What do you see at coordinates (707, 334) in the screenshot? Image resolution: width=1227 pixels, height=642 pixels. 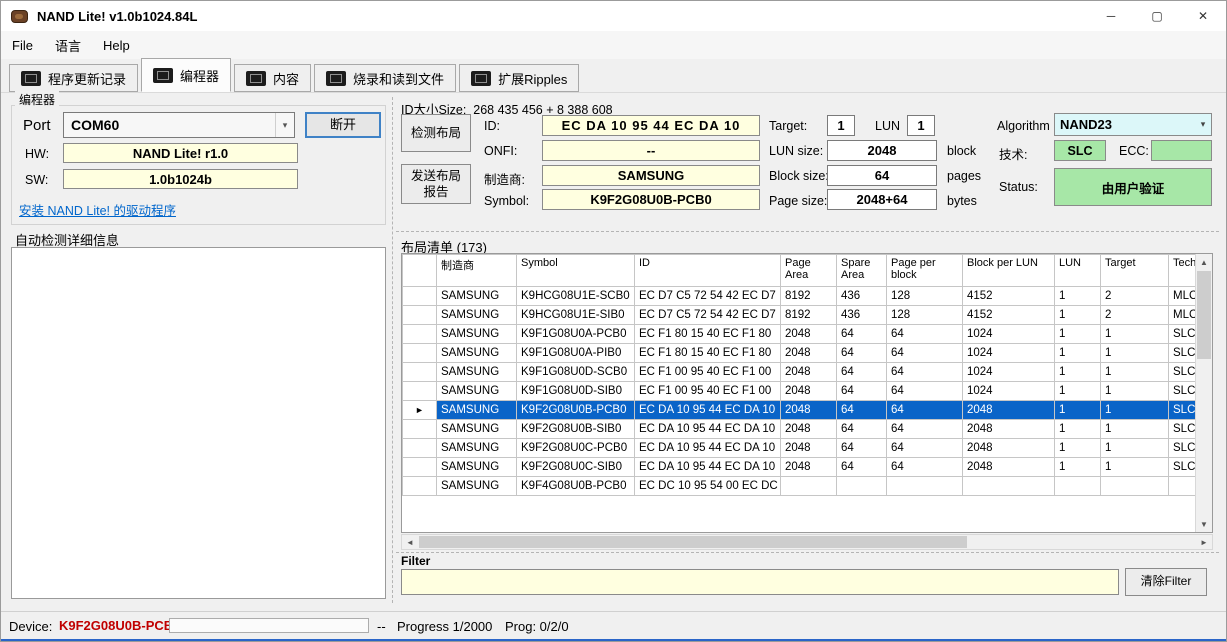 I see `table-cell: EC F1 80 15 40 EC F1 80` at bounding box center [707, 334].